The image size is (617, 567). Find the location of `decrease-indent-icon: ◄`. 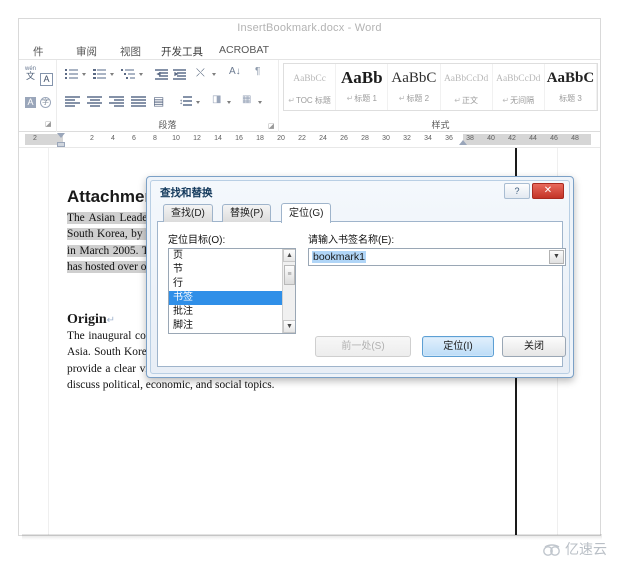

decrease-indent-icon: ◄ is located at coordinates (161, 74).